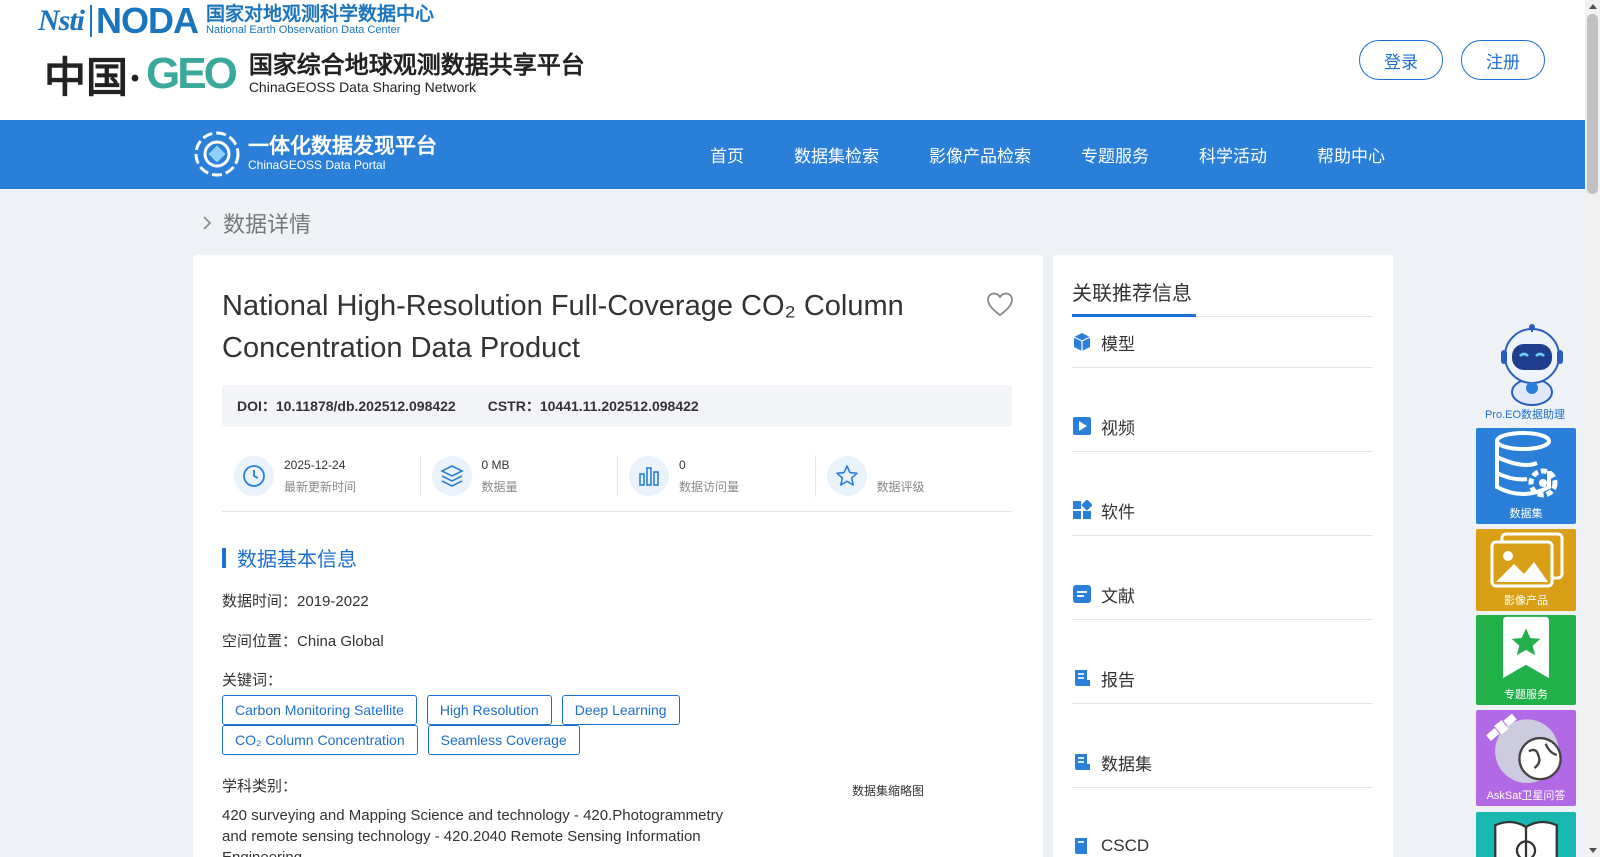 This screenshot has width=1600, height=857. Describe the element at coordinates (620, 710) in the screenshot. I see `keyword-tag: Deep Learning` at that location.